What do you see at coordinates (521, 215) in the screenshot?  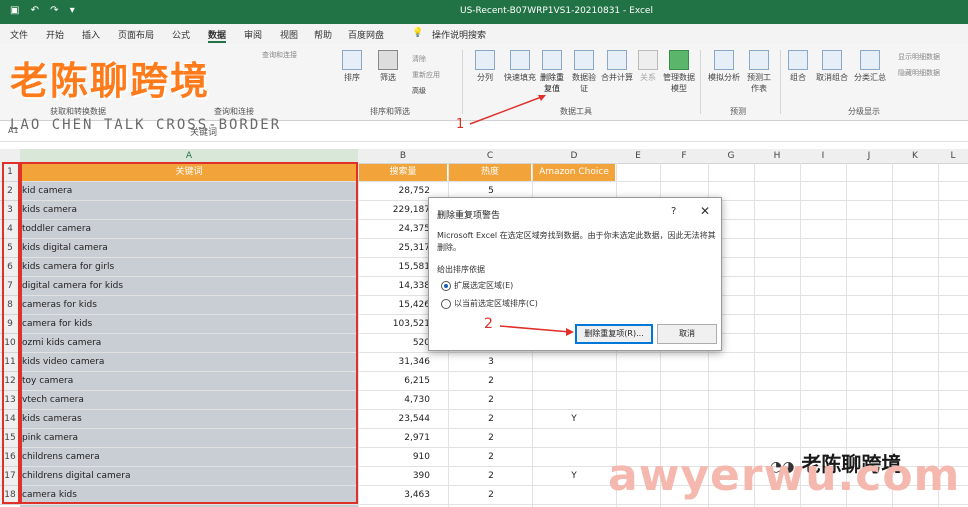 I see `annotation-arrows` at bounding box center [521, 215].